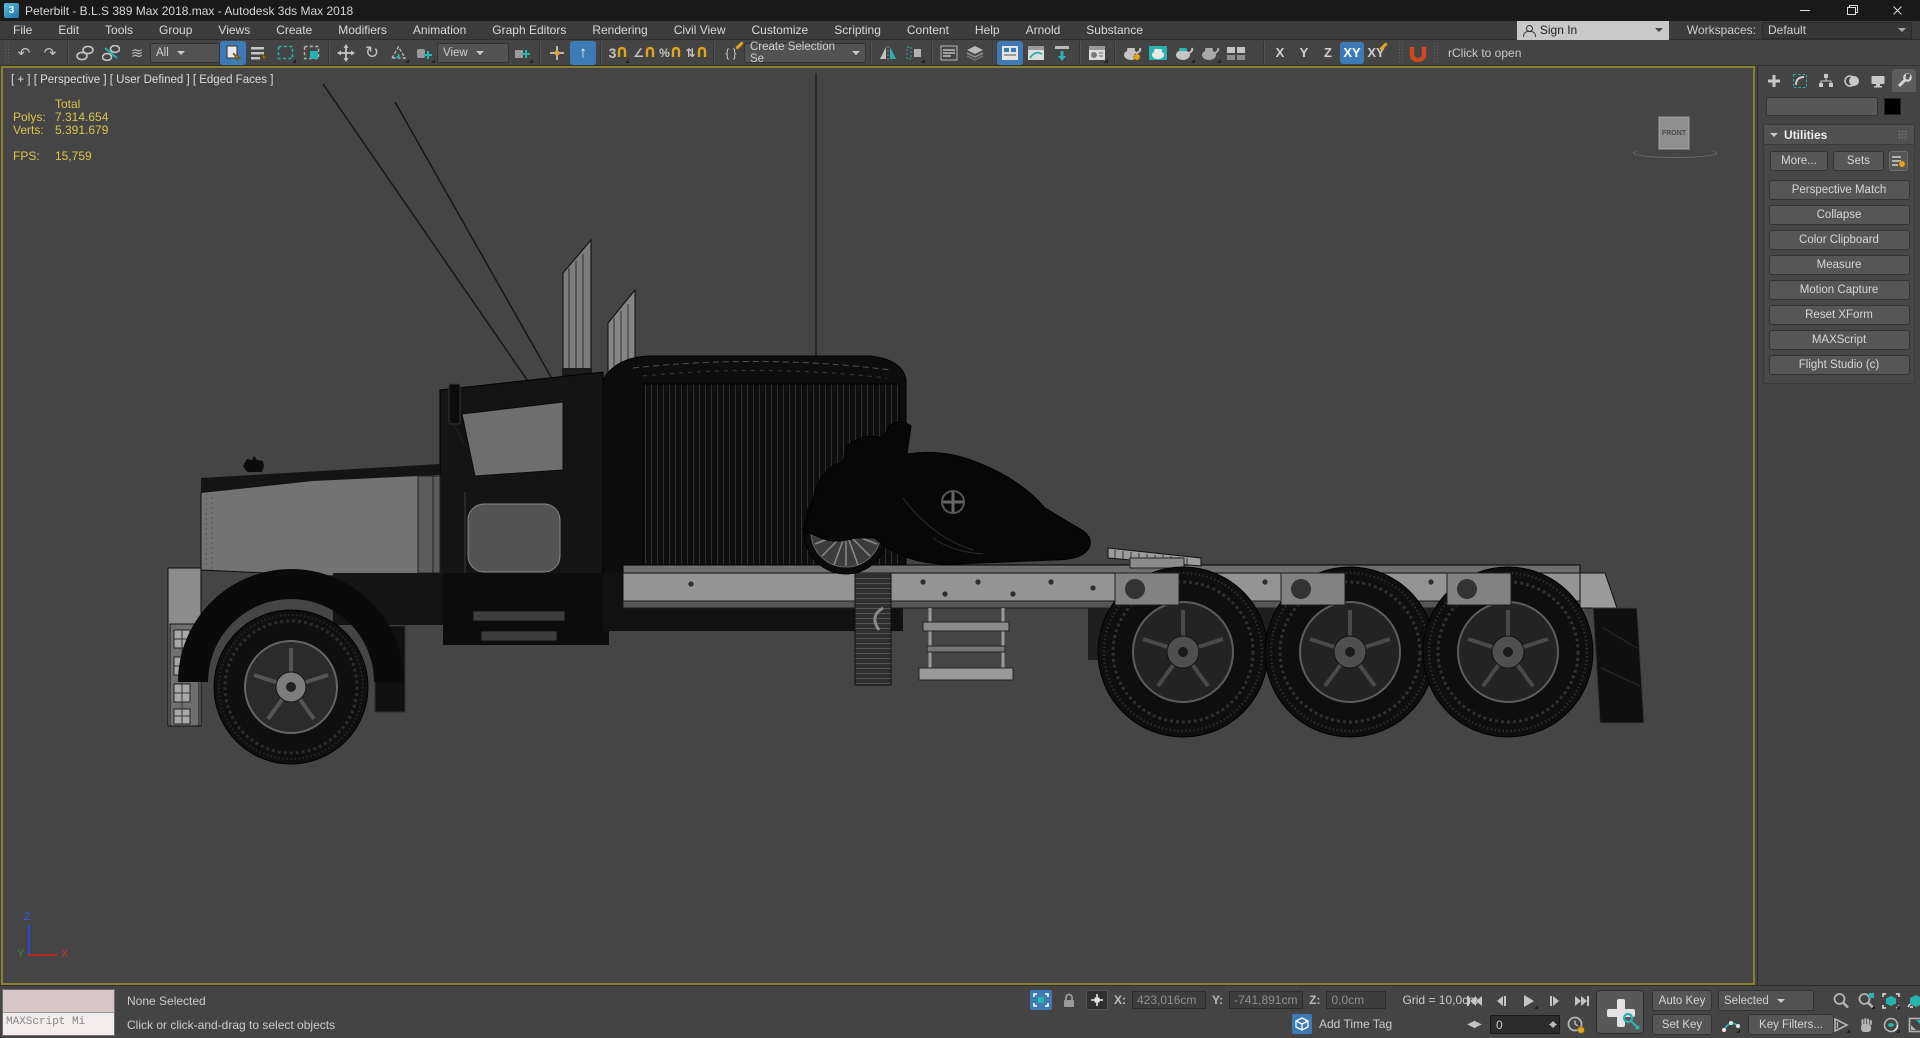 This screenshot has height=1038, width=1920. Describe the element at coordinates (1620, 1012) in the screenshot. I see `set-keys-button` at that location.